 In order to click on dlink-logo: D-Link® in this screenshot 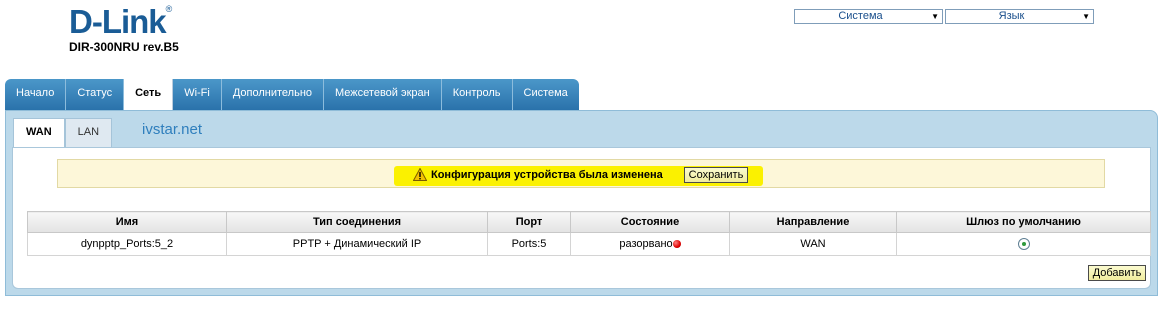, I will do `click(120, 22)`.